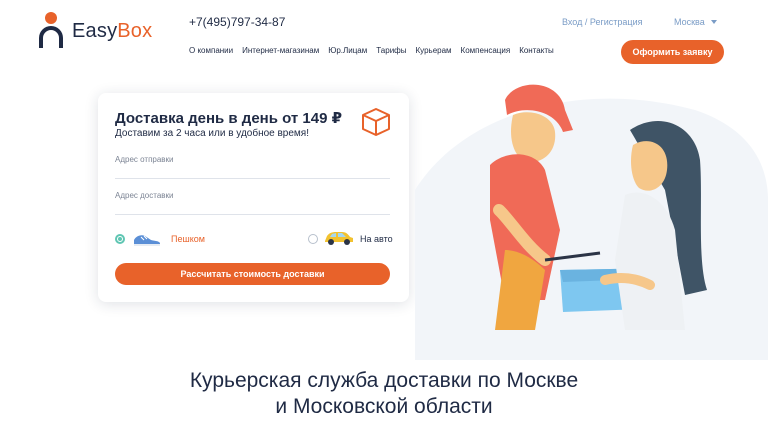 This screenshot has width=768, height=425. What do you see at coordinates (237, 22) in the screenshot?
I see `phone-number: +7(495)797-34-87` at bounding box center [237, 22].